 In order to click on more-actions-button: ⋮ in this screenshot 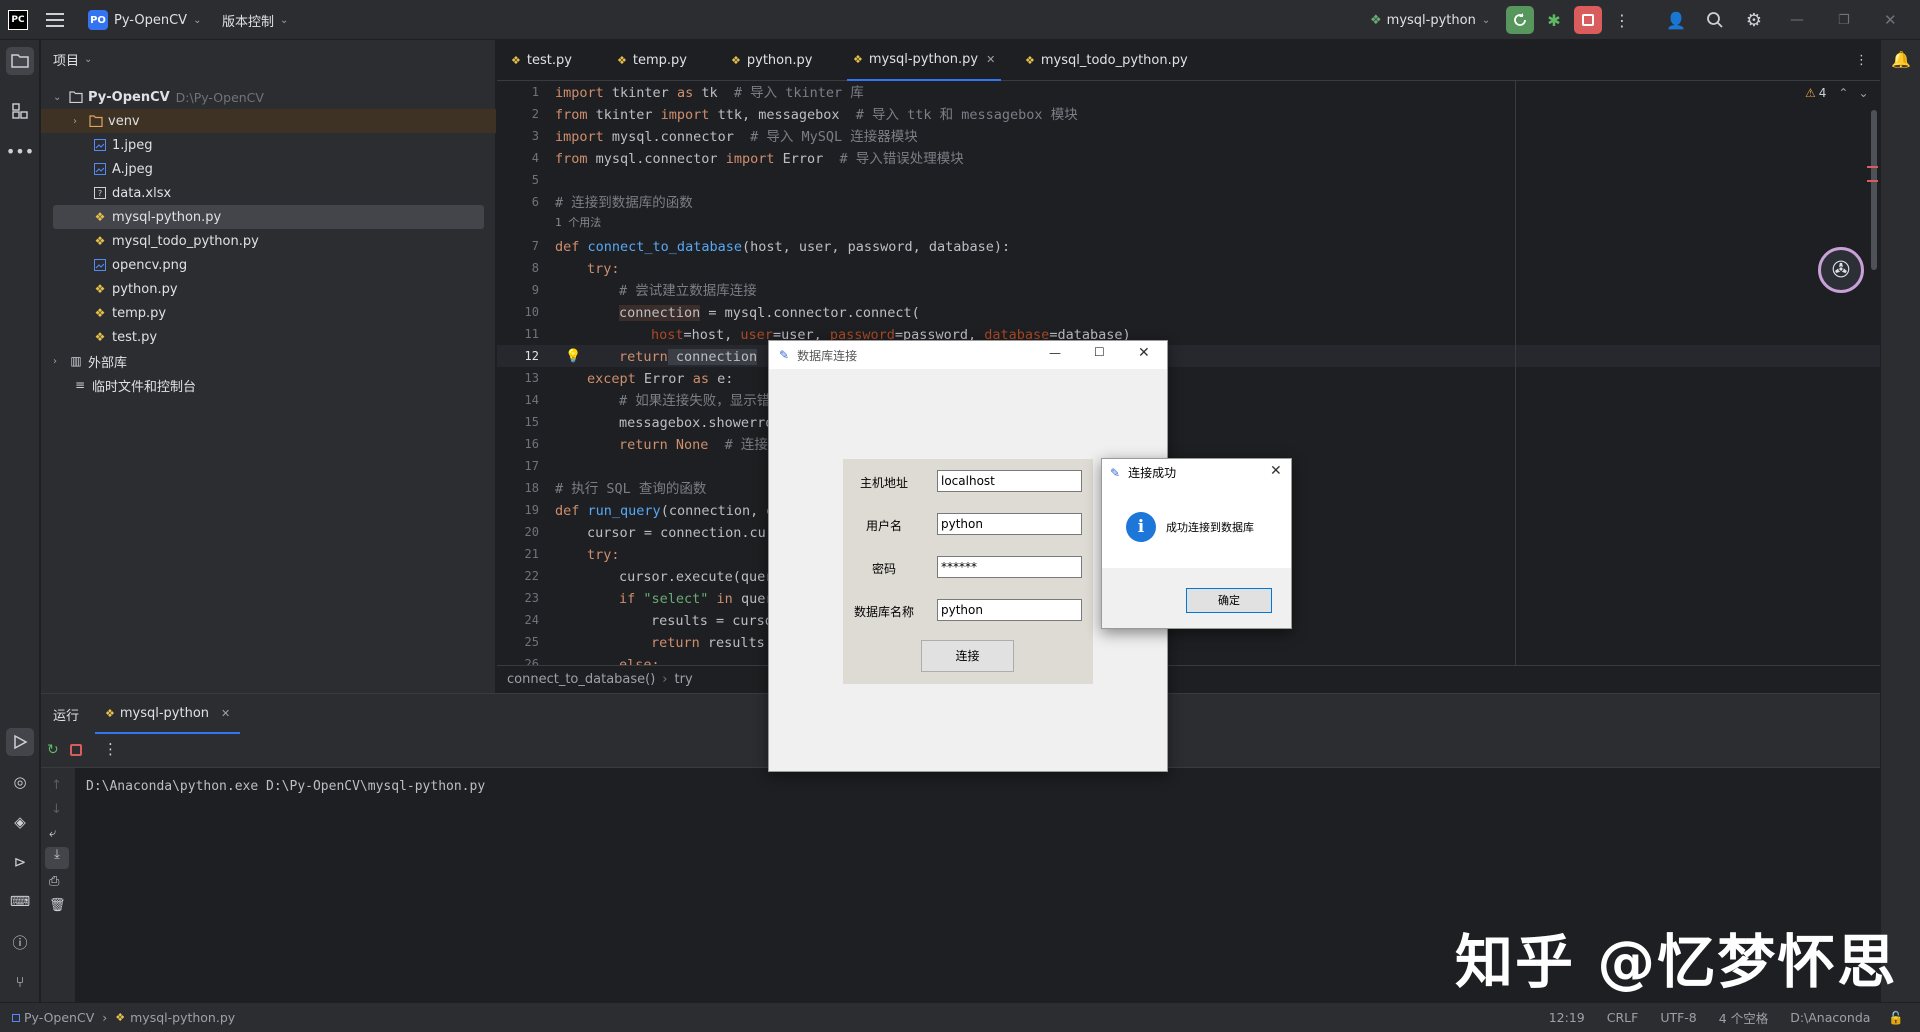, I will do `click(1622, 20)`.